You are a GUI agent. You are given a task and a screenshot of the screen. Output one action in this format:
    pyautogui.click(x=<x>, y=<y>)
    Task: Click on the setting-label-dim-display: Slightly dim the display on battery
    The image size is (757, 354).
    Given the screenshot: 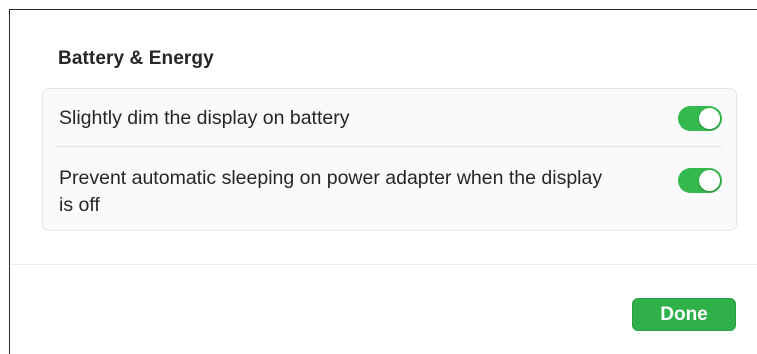 What is the action you would take?
    pyautogui.click(x=204, y=118)
    